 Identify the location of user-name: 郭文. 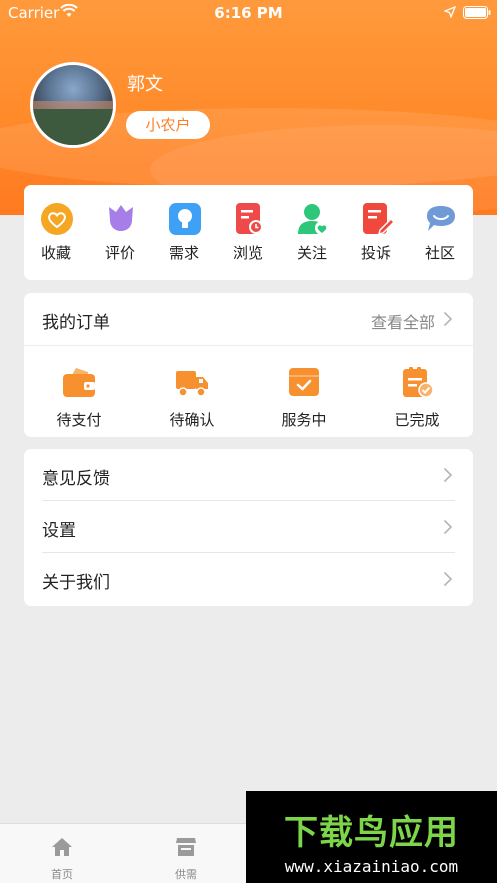
(145, 84).